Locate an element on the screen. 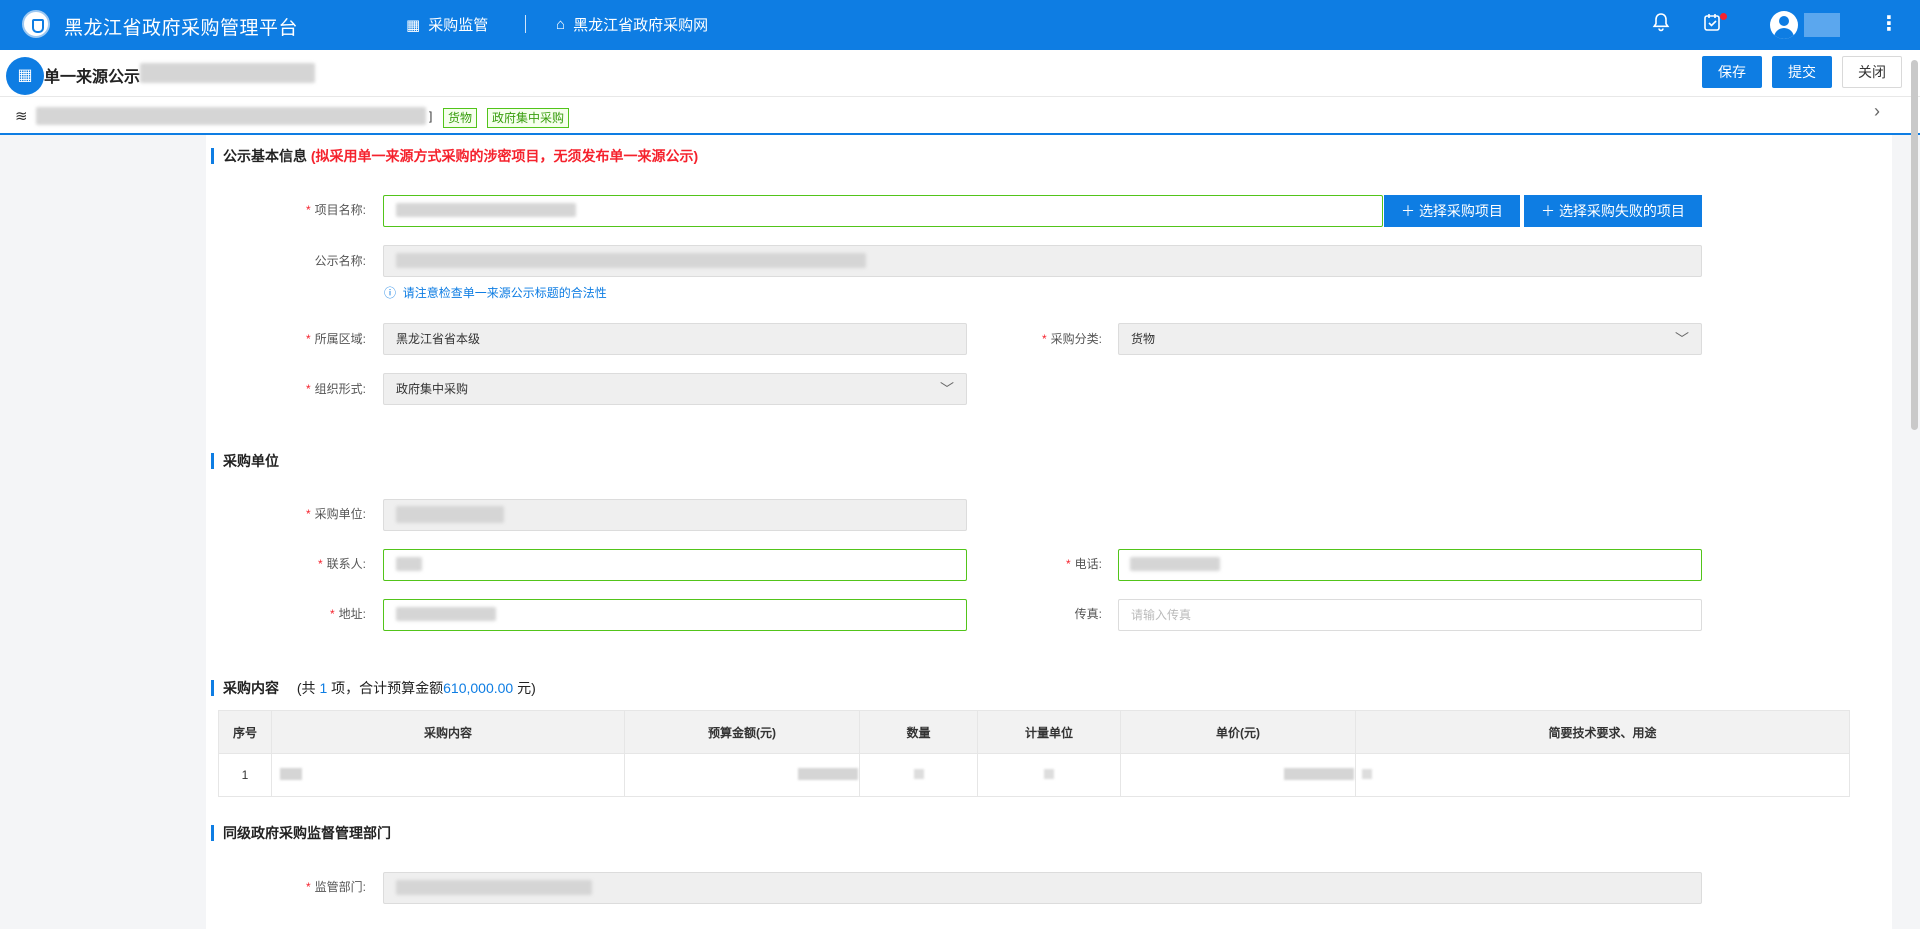 The image size is (1920, 929). fax-label: 传真: is located at coordinates (1088, 614).